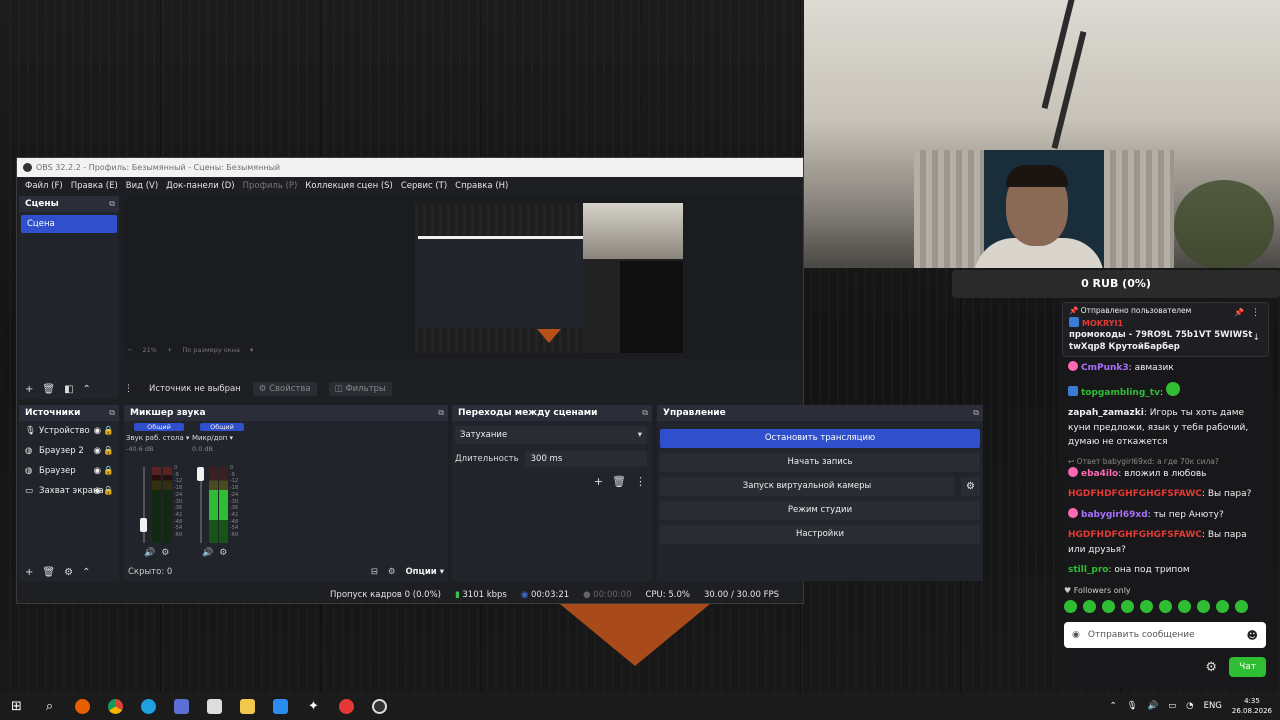 This screenshot has height=720, width=1280. What do you see at coordinates (270, 186) in the screenshot?
I see `menu-profile: Профиль (P)` at bounding box center [270, 186].